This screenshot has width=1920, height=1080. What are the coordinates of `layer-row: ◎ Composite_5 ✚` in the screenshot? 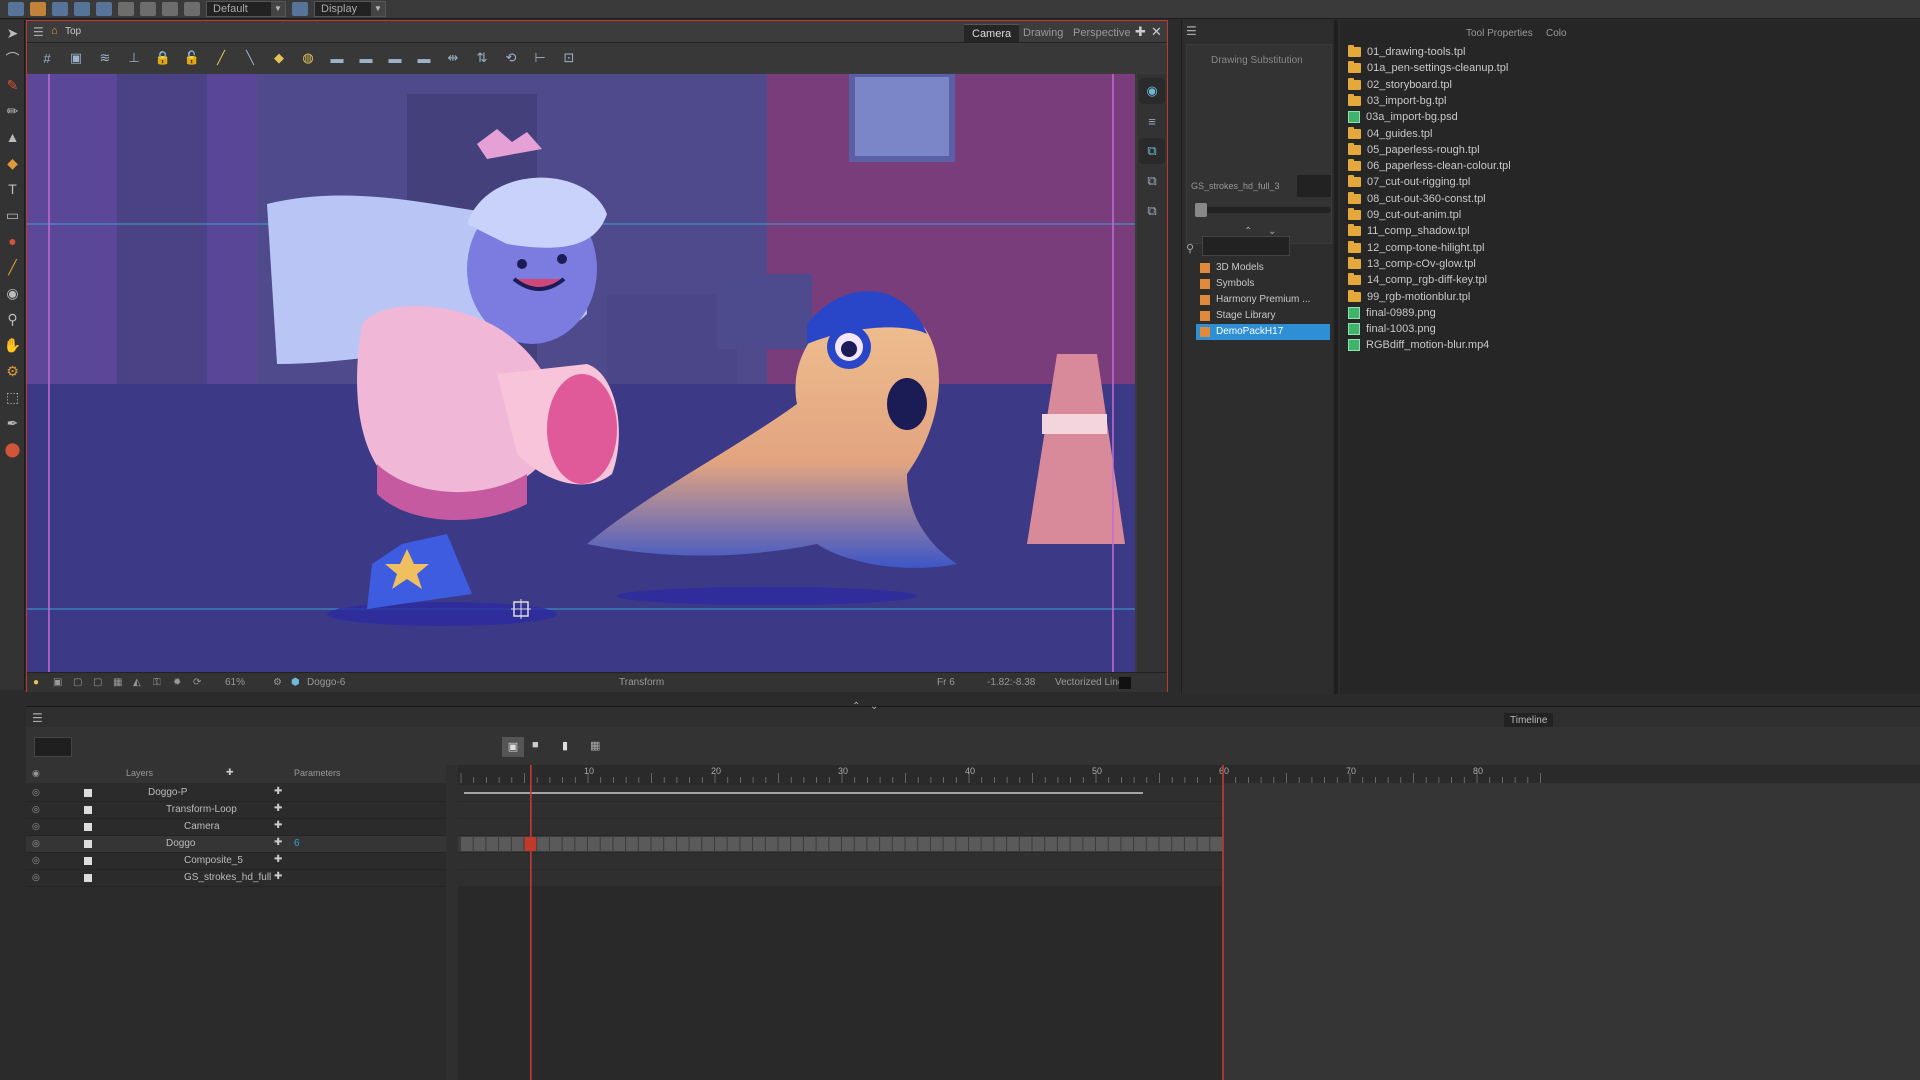 It's located at (236, 861).